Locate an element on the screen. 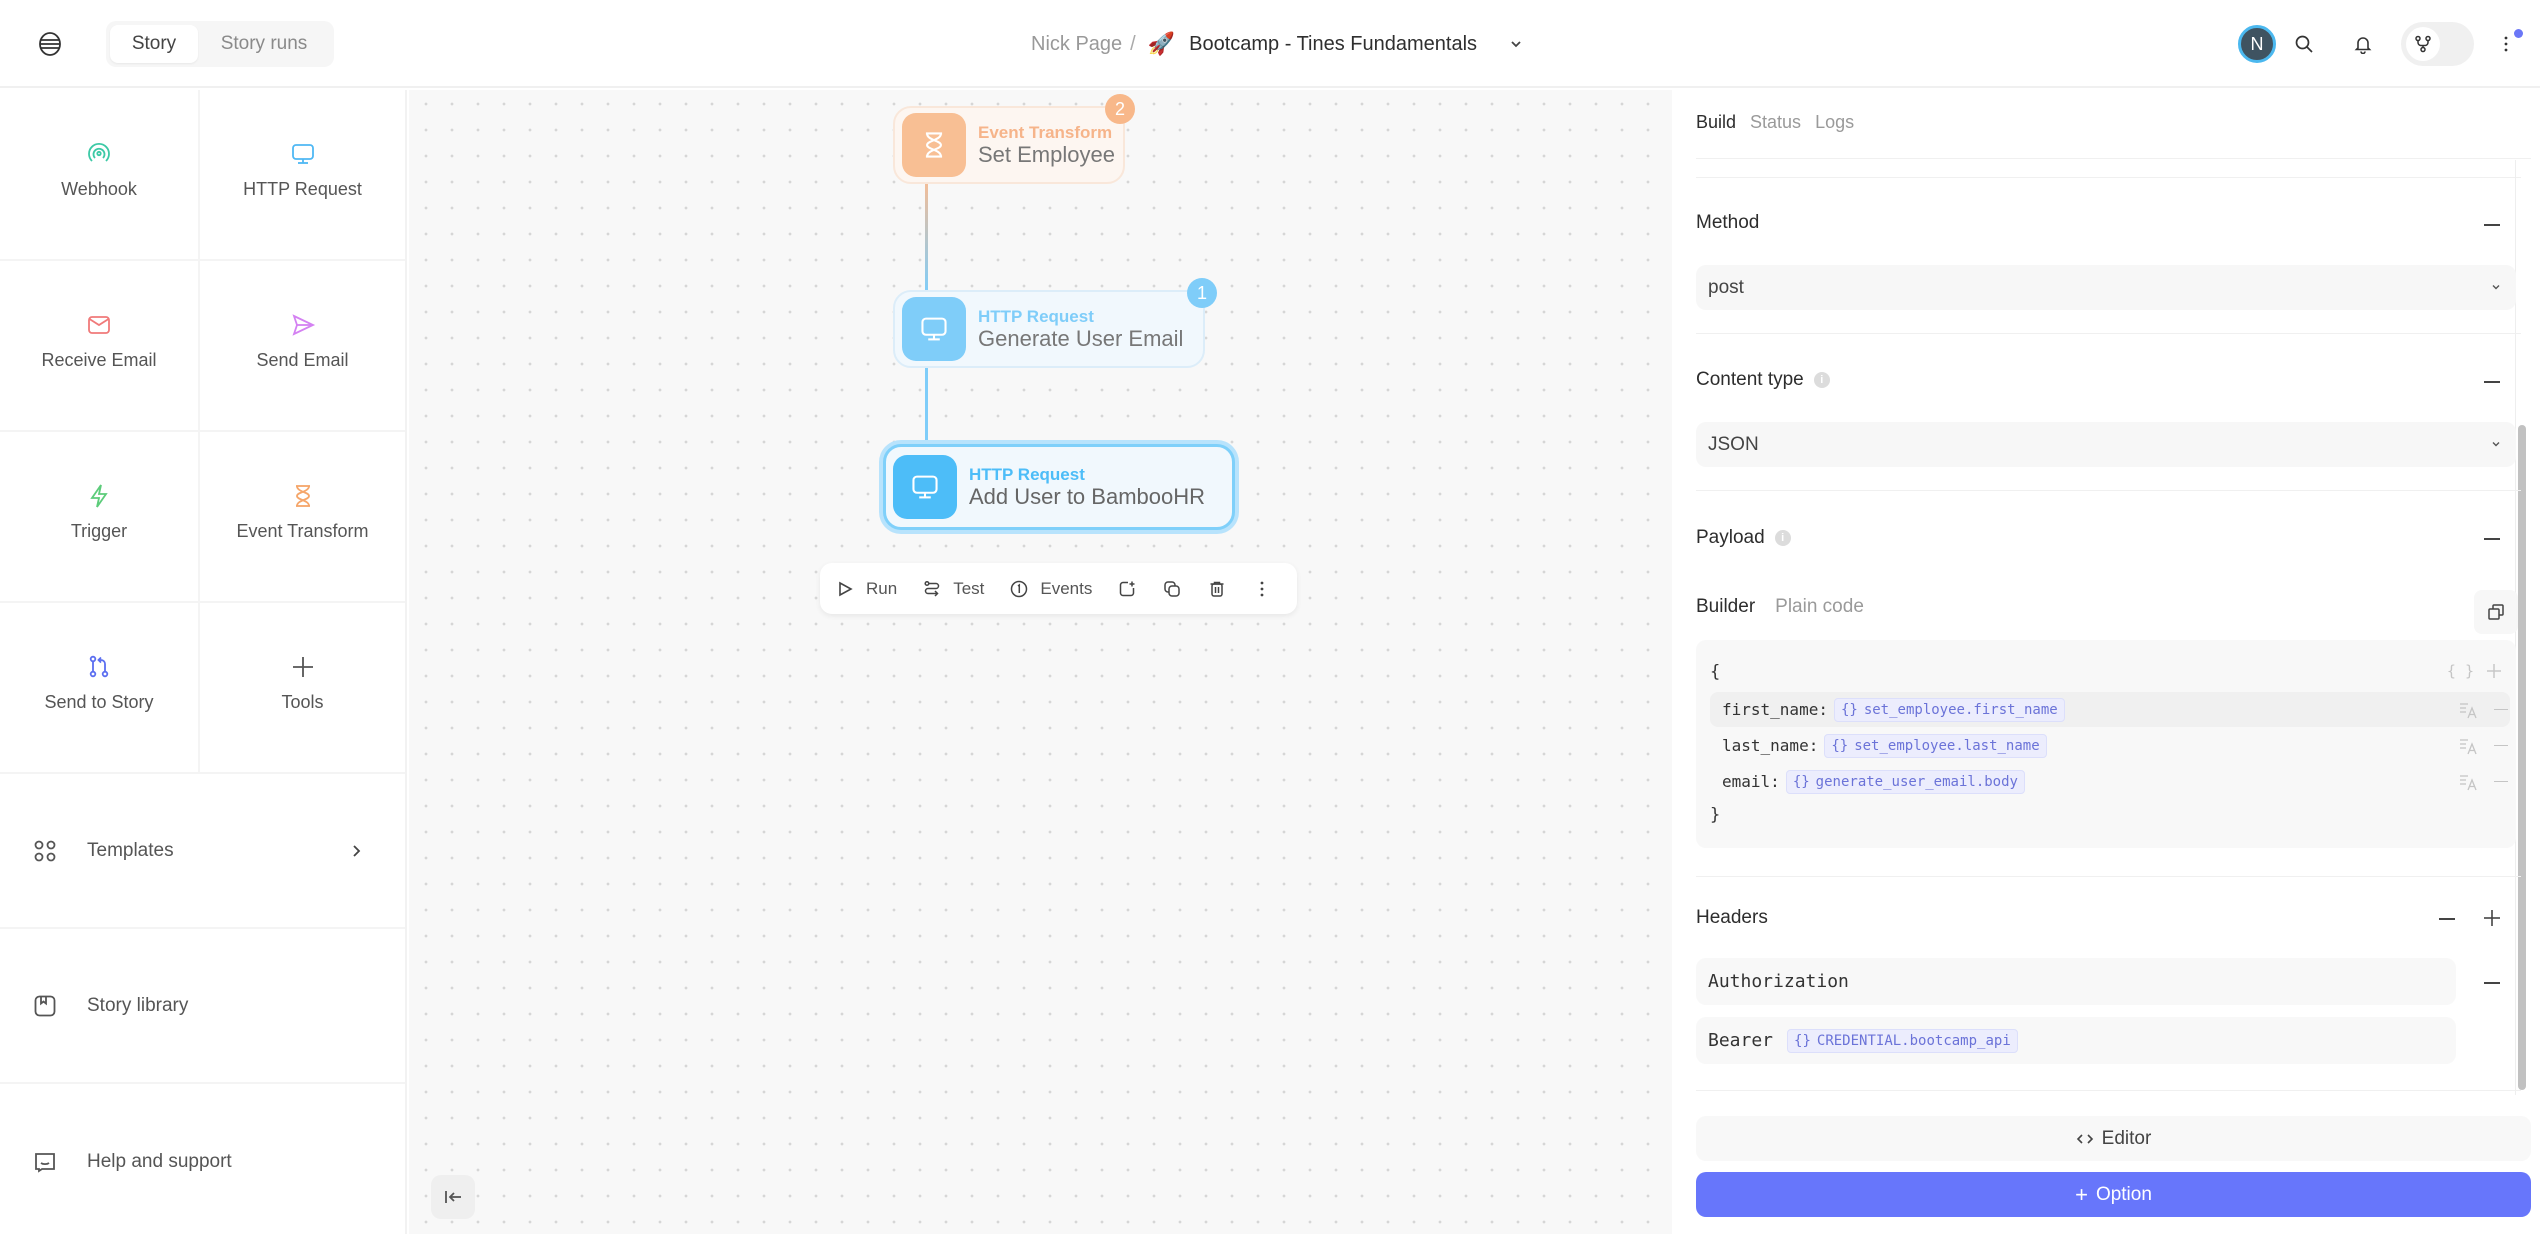 The image size is (2540, 1234). user-avatar: N is located at coordinates (2257, 44).